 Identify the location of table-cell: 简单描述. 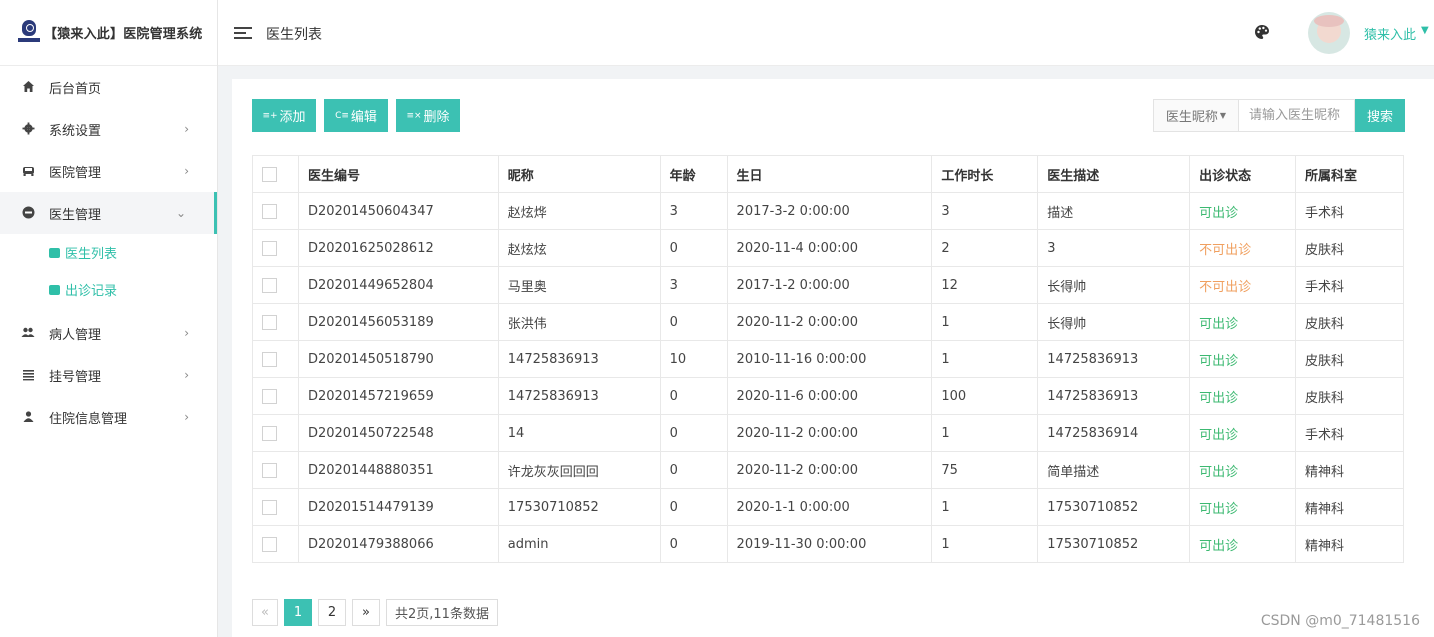
(1114, 470).